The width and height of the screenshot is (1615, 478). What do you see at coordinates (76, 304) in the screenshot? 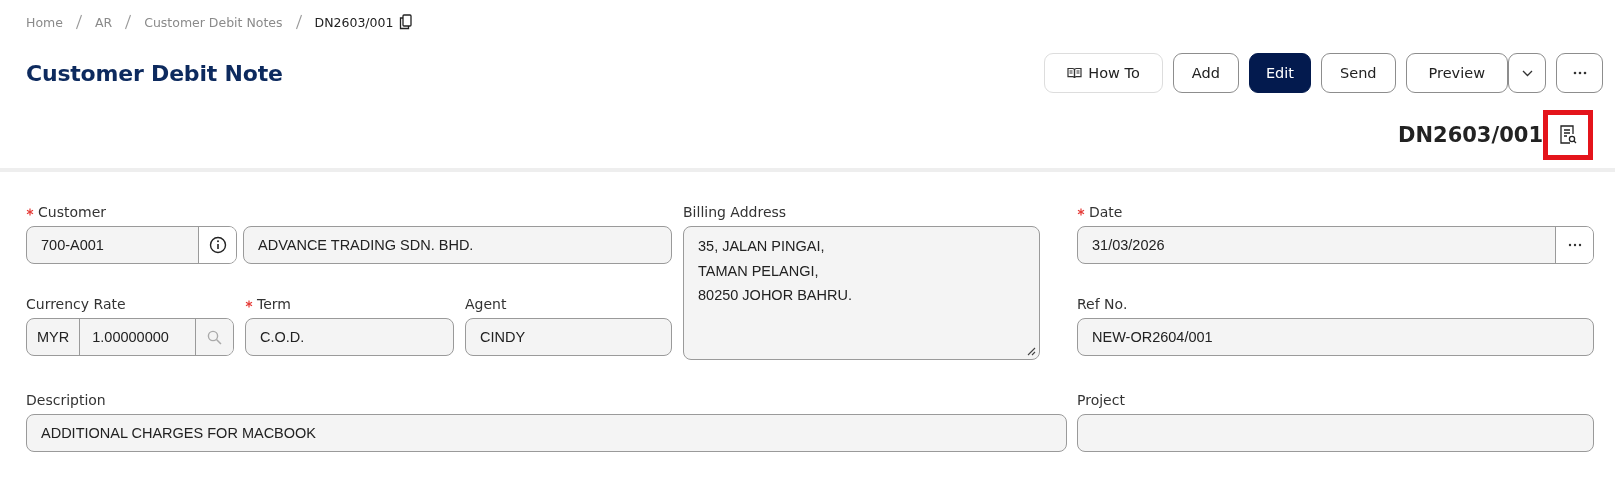
I see `field-label: Currency Rate` at bounding box center [76, 304].